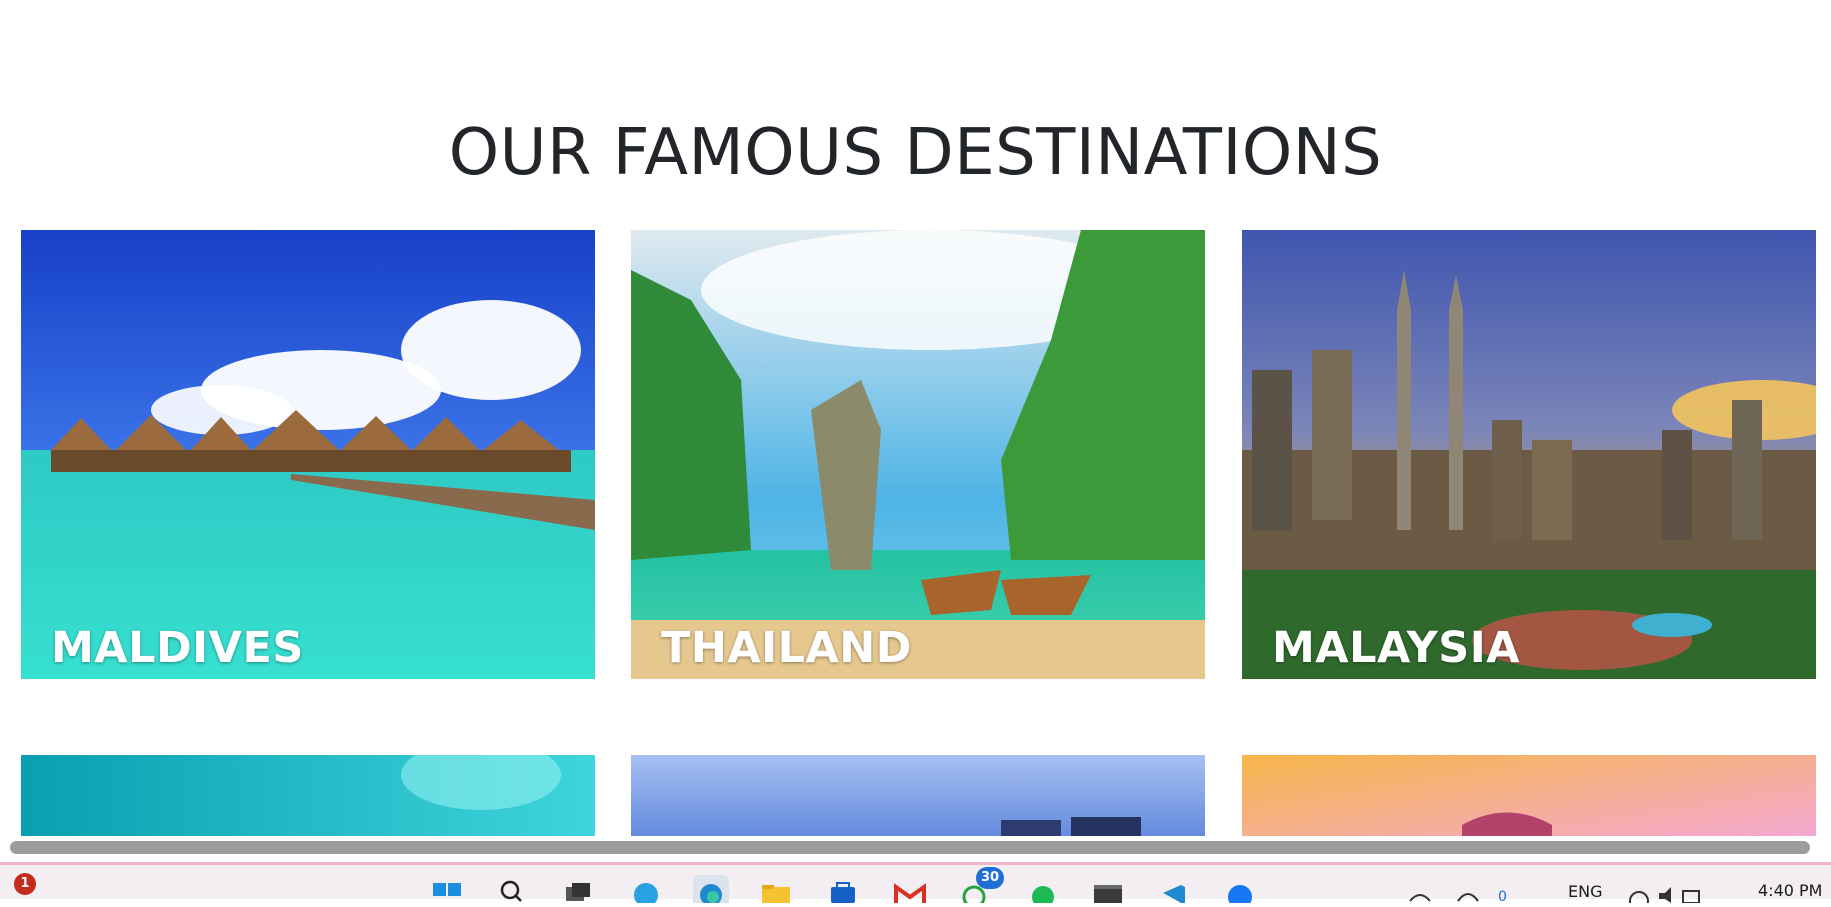  I want to click on destination-label: MALDIVES, so click(177, 648).